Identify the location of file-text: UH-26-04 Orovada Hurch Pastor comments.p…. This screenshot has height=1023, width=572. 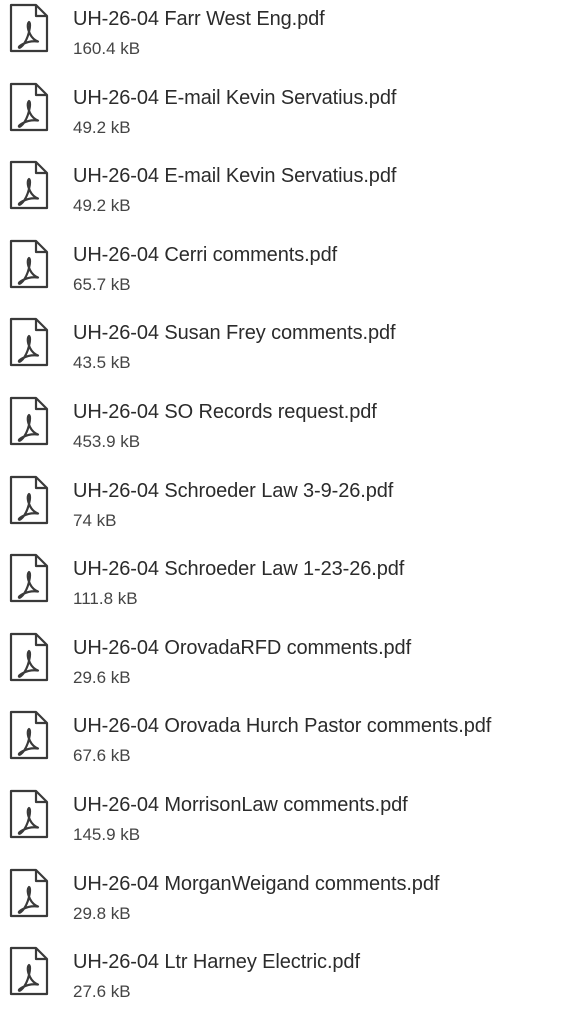
(282, 737).